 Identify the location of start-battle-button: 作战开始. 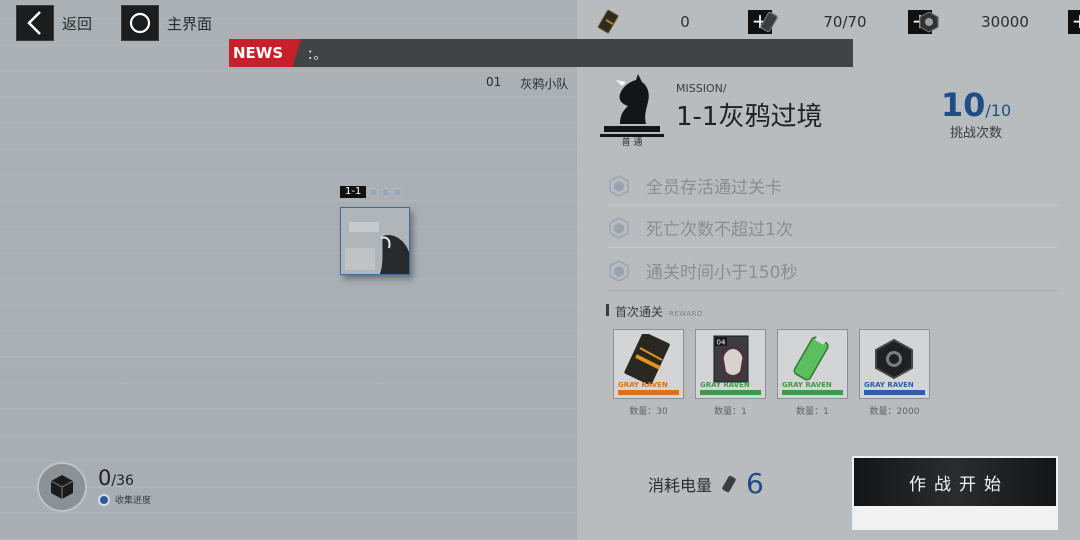
(955, 493).